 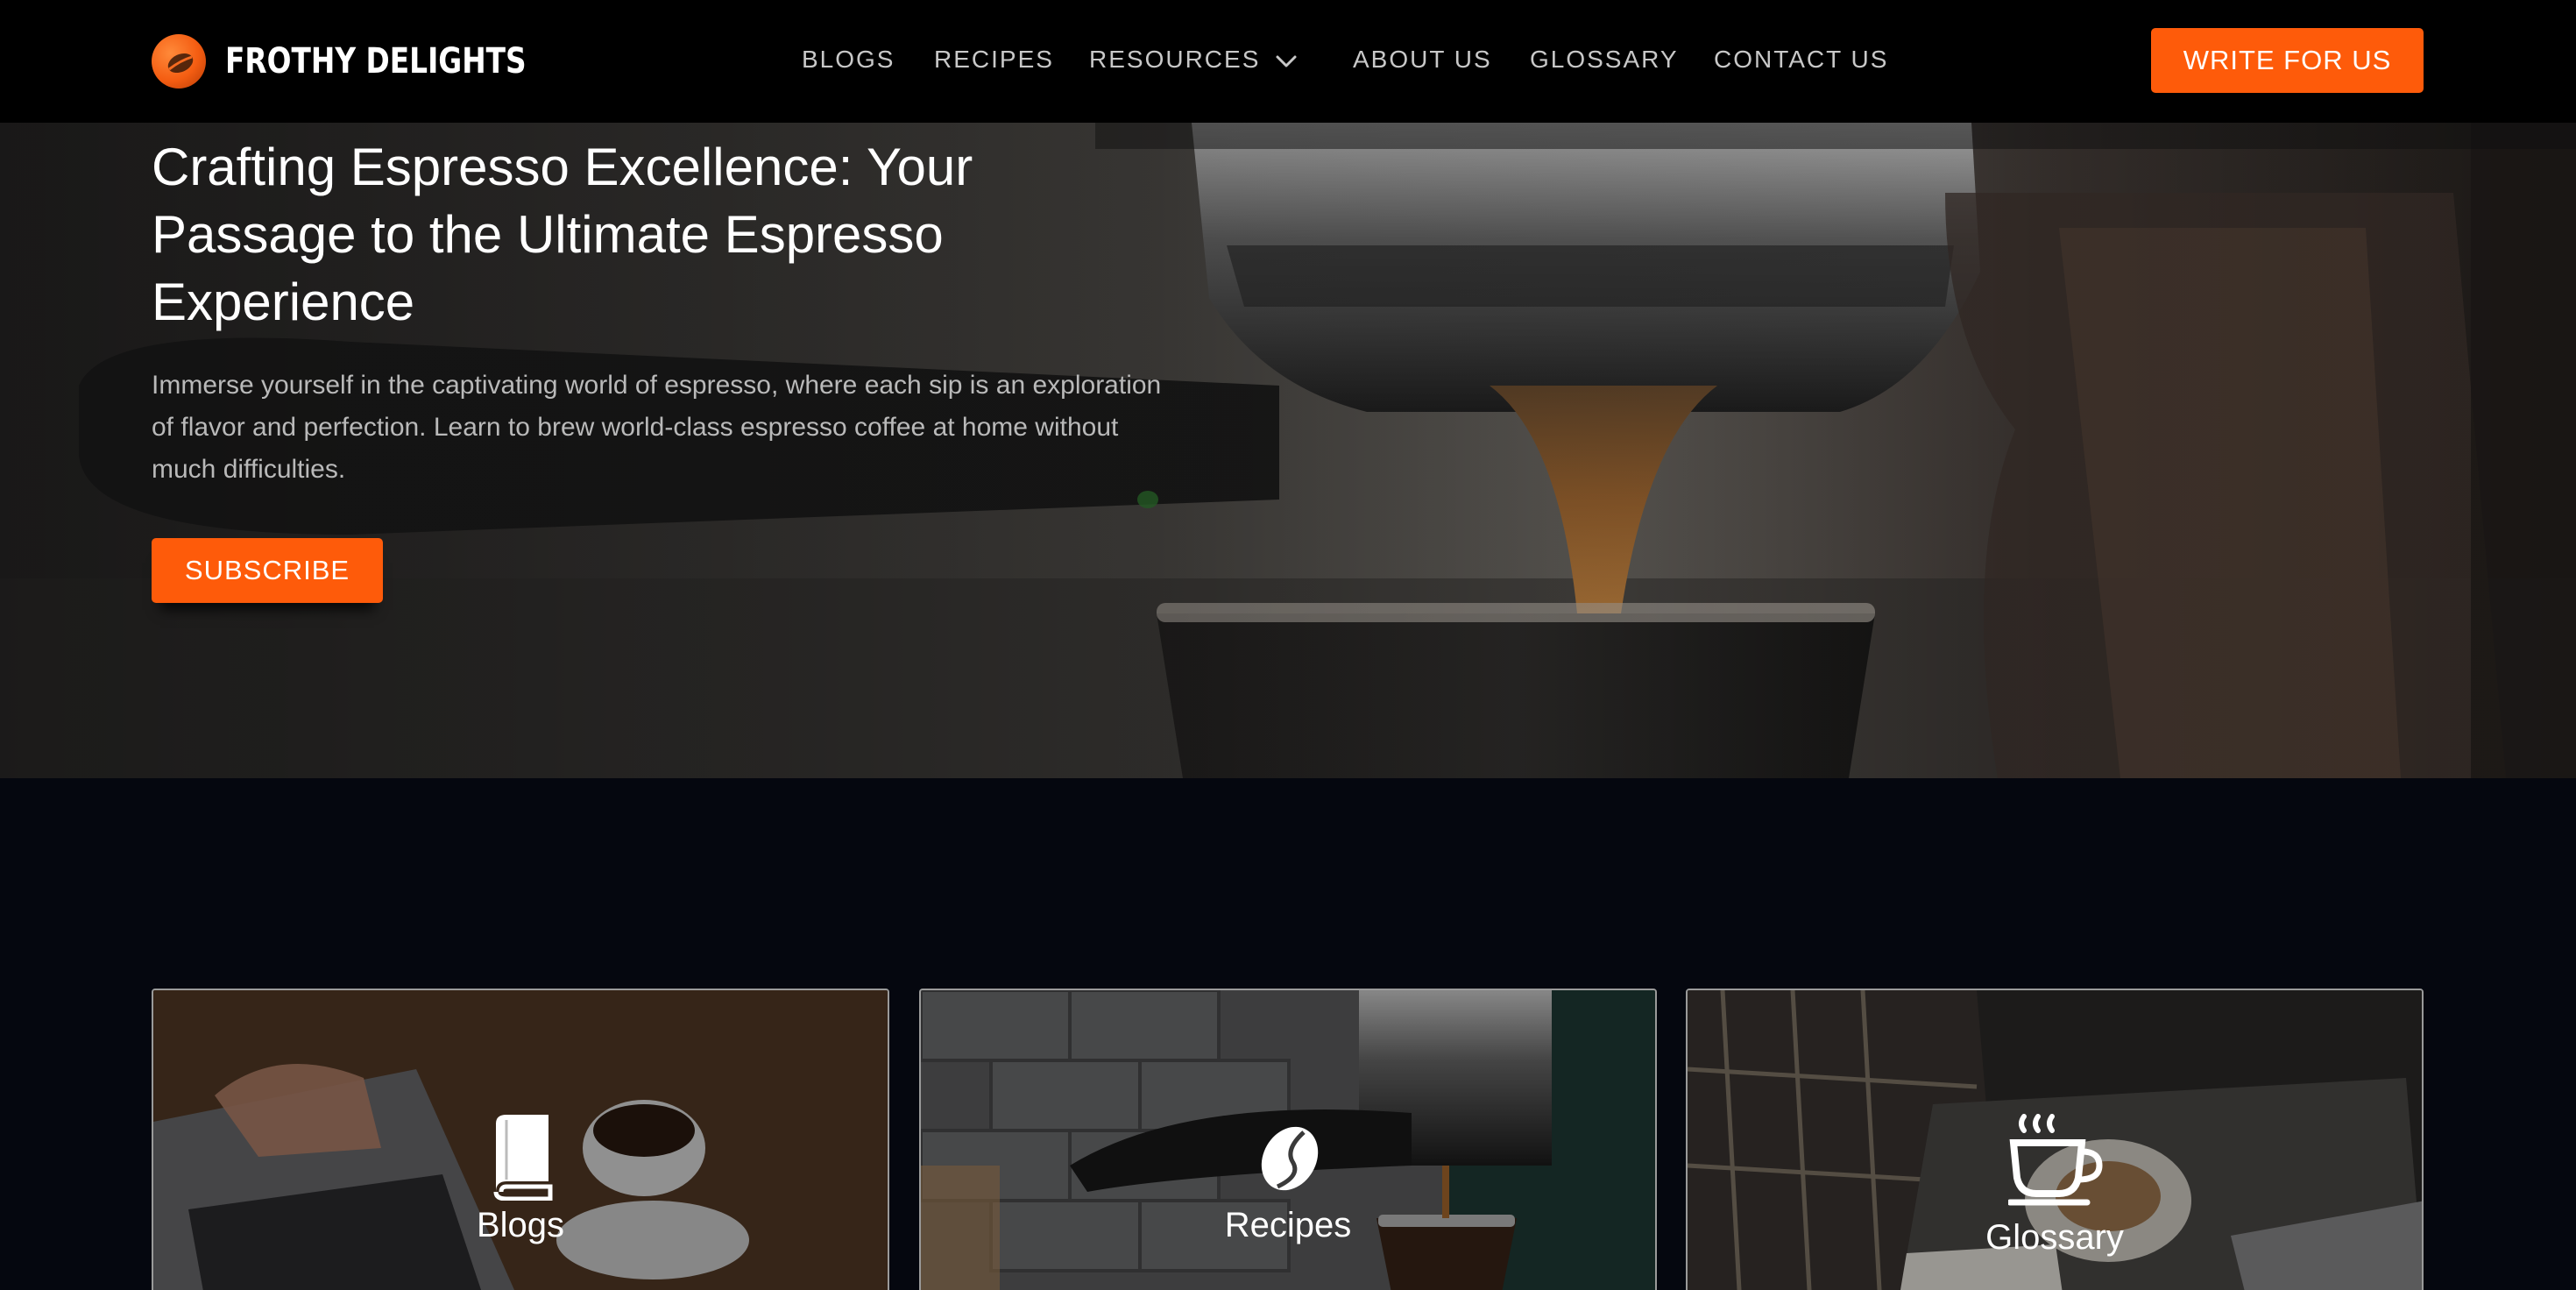 I want to click on card-glossary: Glossary, so click(x=2055, y=1139).